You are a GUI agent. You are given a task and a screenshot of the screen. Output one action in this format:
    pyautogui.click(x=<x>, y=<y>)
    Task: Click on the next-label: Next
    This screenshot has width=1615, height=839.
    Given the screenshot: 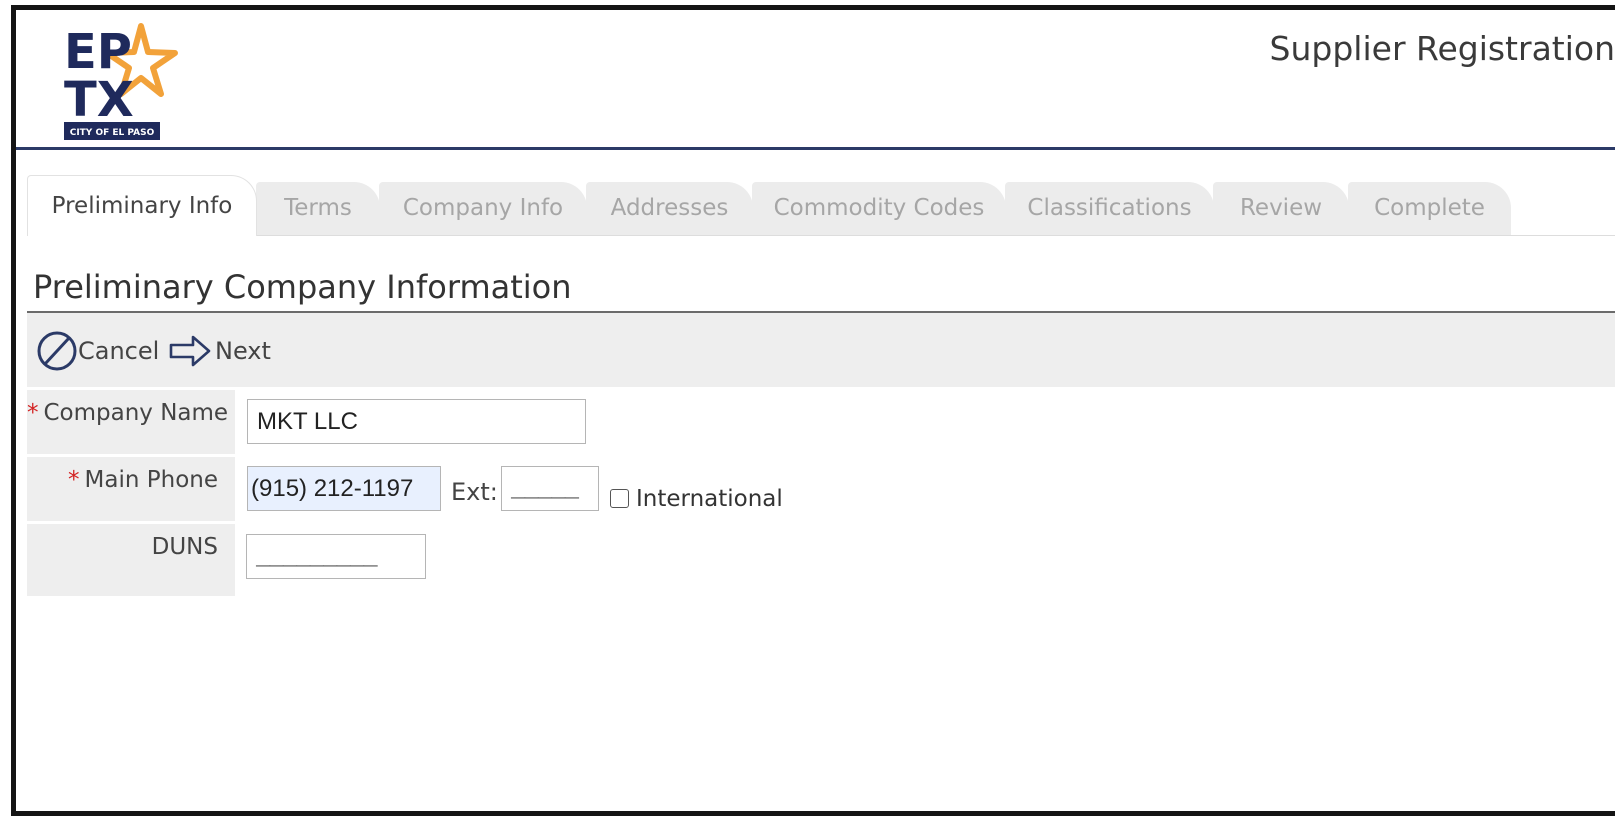 What is the action you would take?
    pyautogui.click(x=243, y=351)
    